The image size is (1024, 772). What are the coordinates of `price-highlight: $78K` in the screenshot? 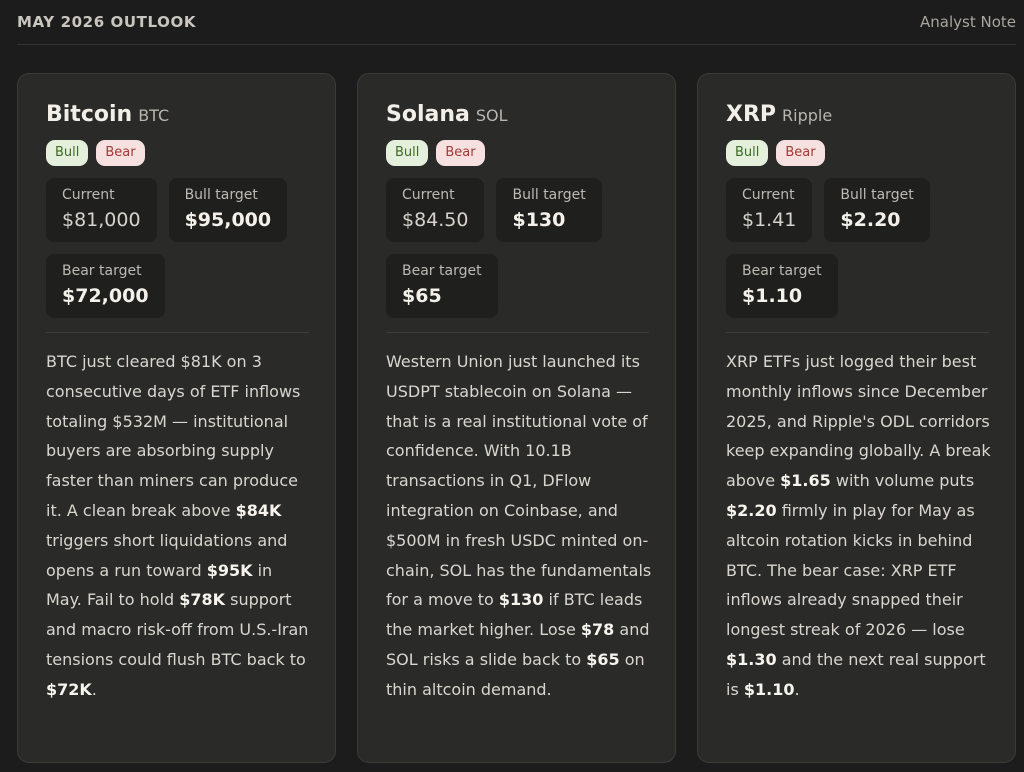 It's located at (202, 600).